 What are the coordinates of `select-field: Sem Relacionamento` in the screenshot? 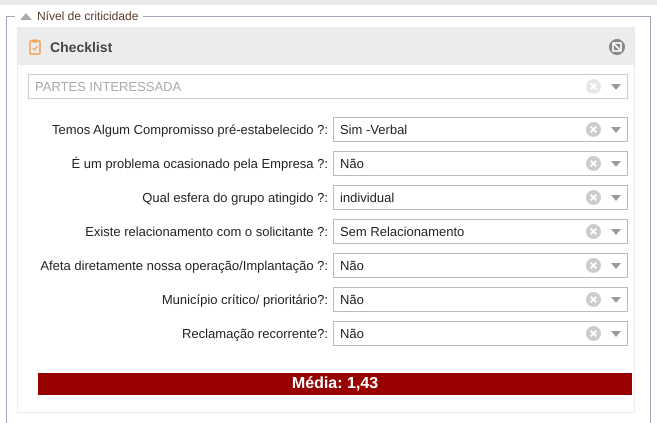 It's located at (480, 231).